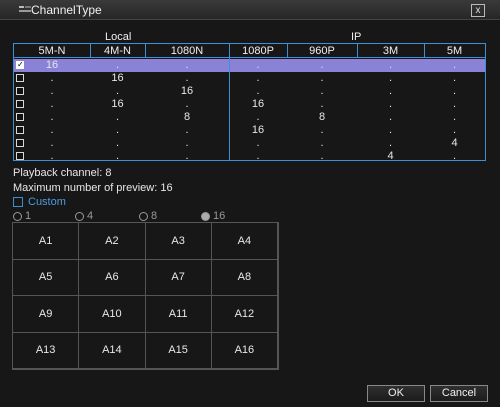 The height and width of the screenshot is (407, 500). What do you see at coordinates (244, 277) in the screenshot?
I see `grid-cell-a8: A8` at bounding box center [244, 277].